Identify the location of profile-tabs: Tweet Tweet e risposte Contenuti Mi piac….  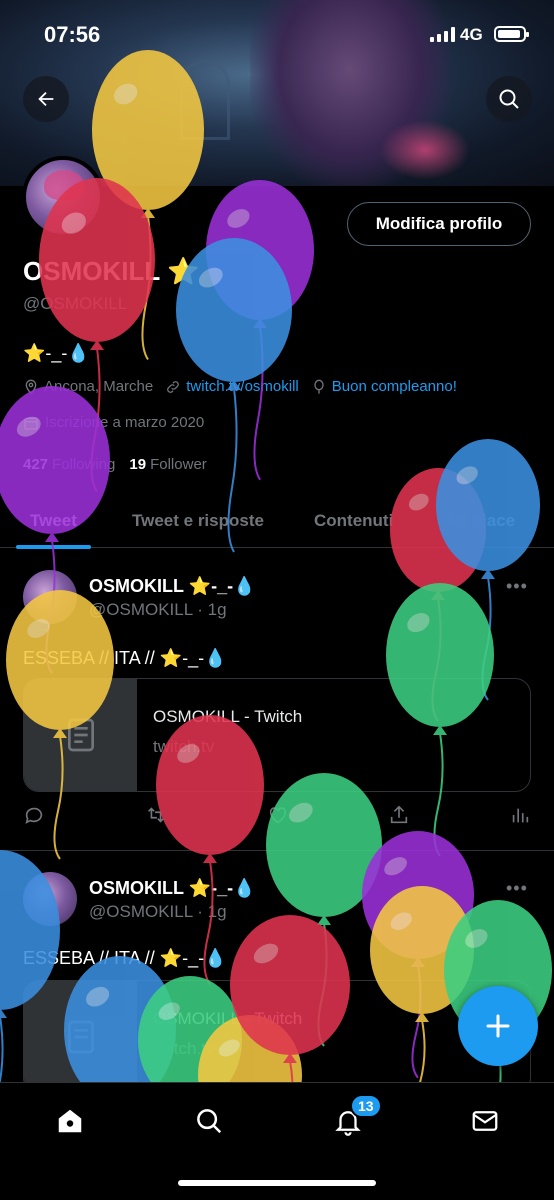
(277, 521).